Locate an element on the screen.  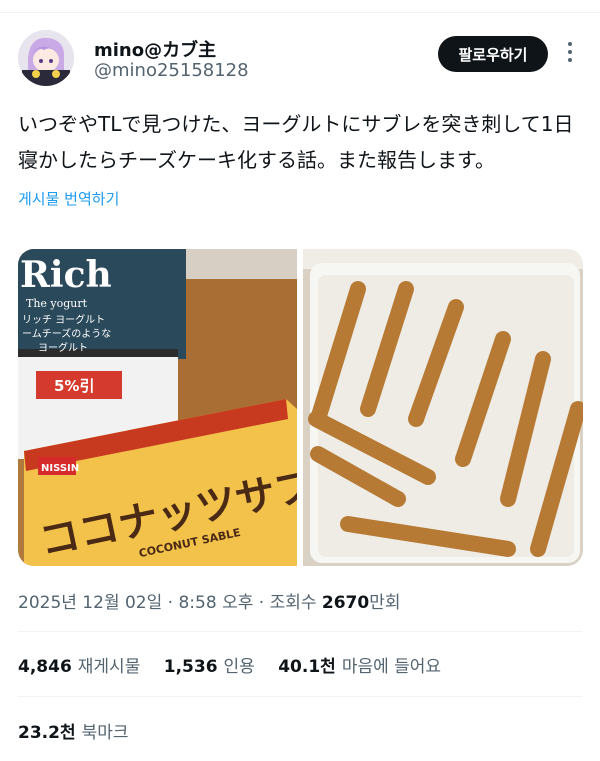
display-name: mino@カブ主 is located at coordinates (155, 49).